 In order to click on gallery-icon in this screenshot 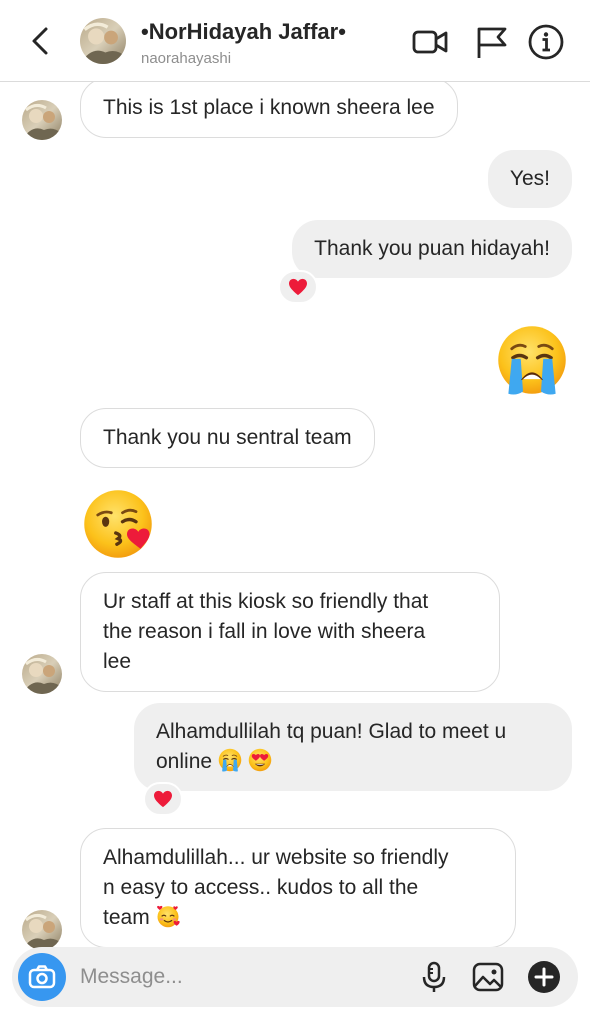, I will do `click(488, 977)`.